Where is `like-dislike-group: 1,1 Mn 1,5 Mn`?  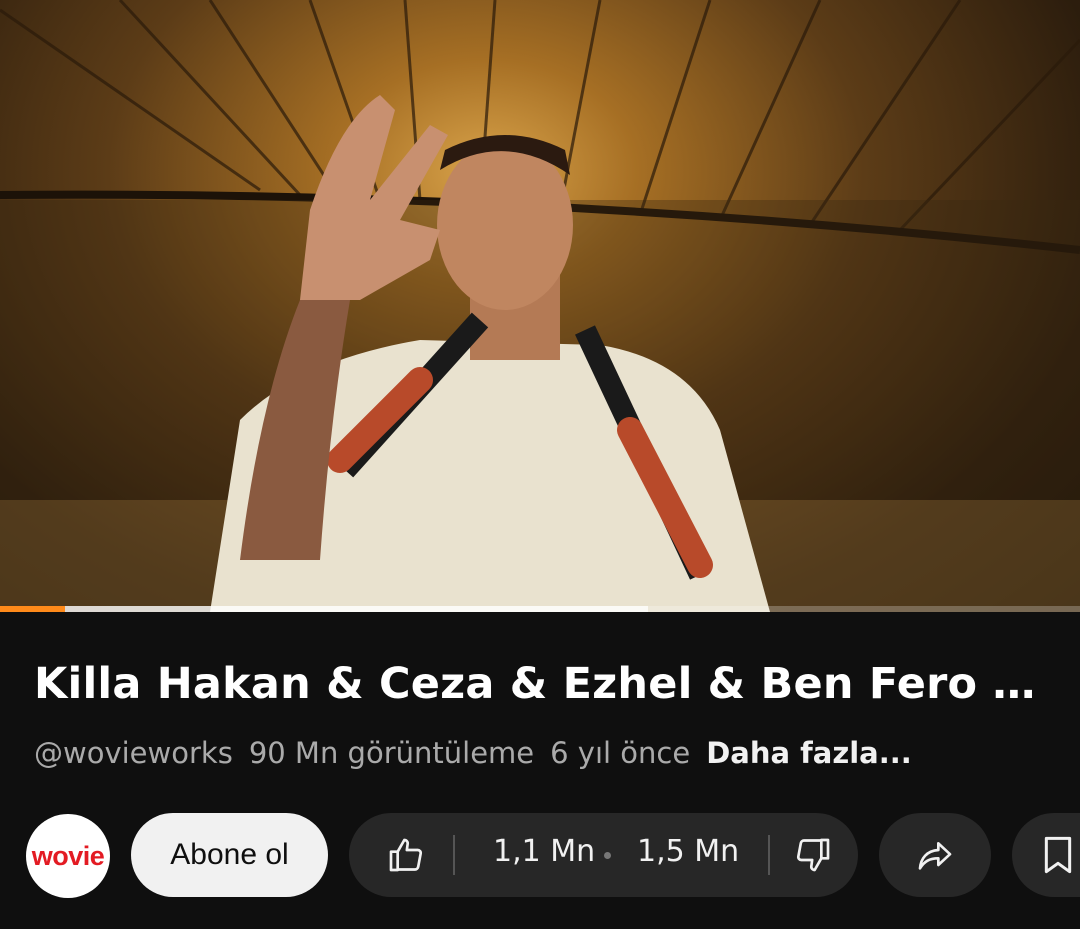
like-dislike-group: 1,1 Mn 1,5 Mn is located at coordinates (603, 855).